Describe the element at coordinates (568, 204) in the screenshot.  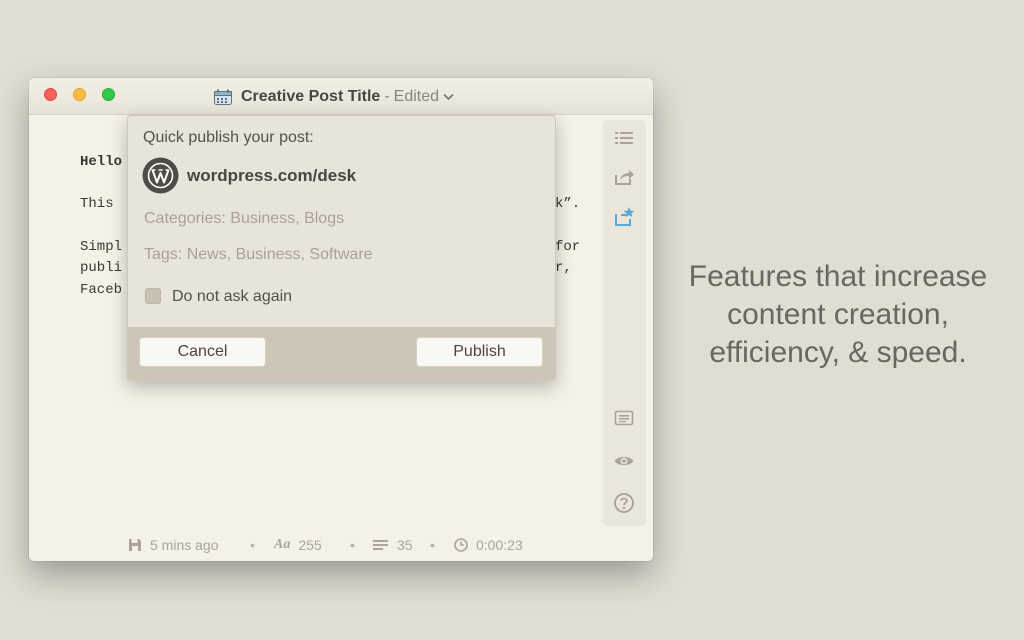
I see `editor-fragment: k”.` at that location.